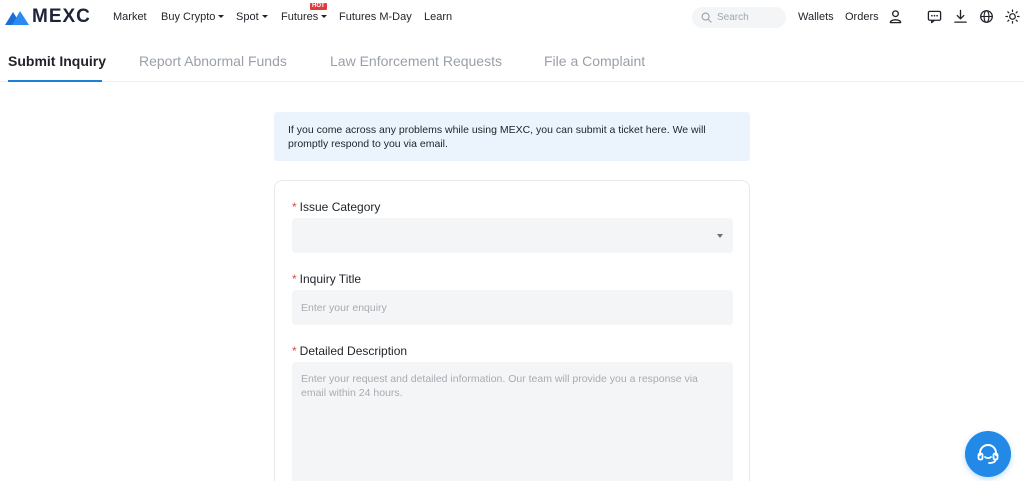  Describe the element at coordinates (318, 6) in the screenshot. I see `hot-badge: HOT` at that location.